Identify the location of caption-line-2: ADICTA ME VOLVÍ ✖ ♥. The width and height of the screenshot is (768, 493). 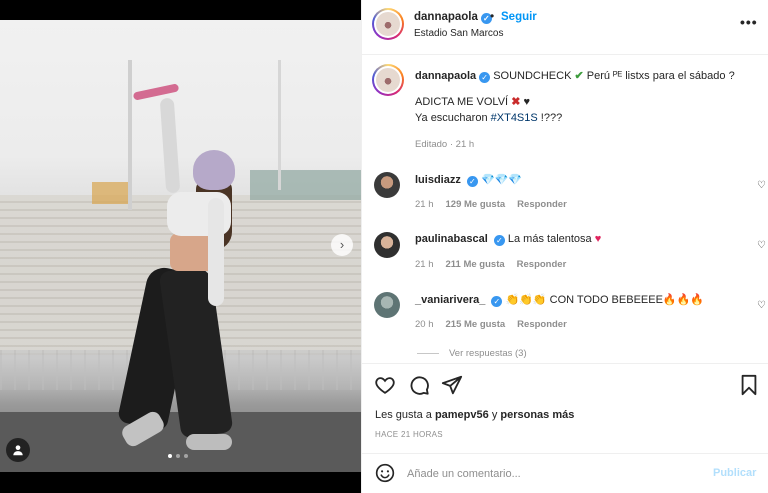
(585, 102).